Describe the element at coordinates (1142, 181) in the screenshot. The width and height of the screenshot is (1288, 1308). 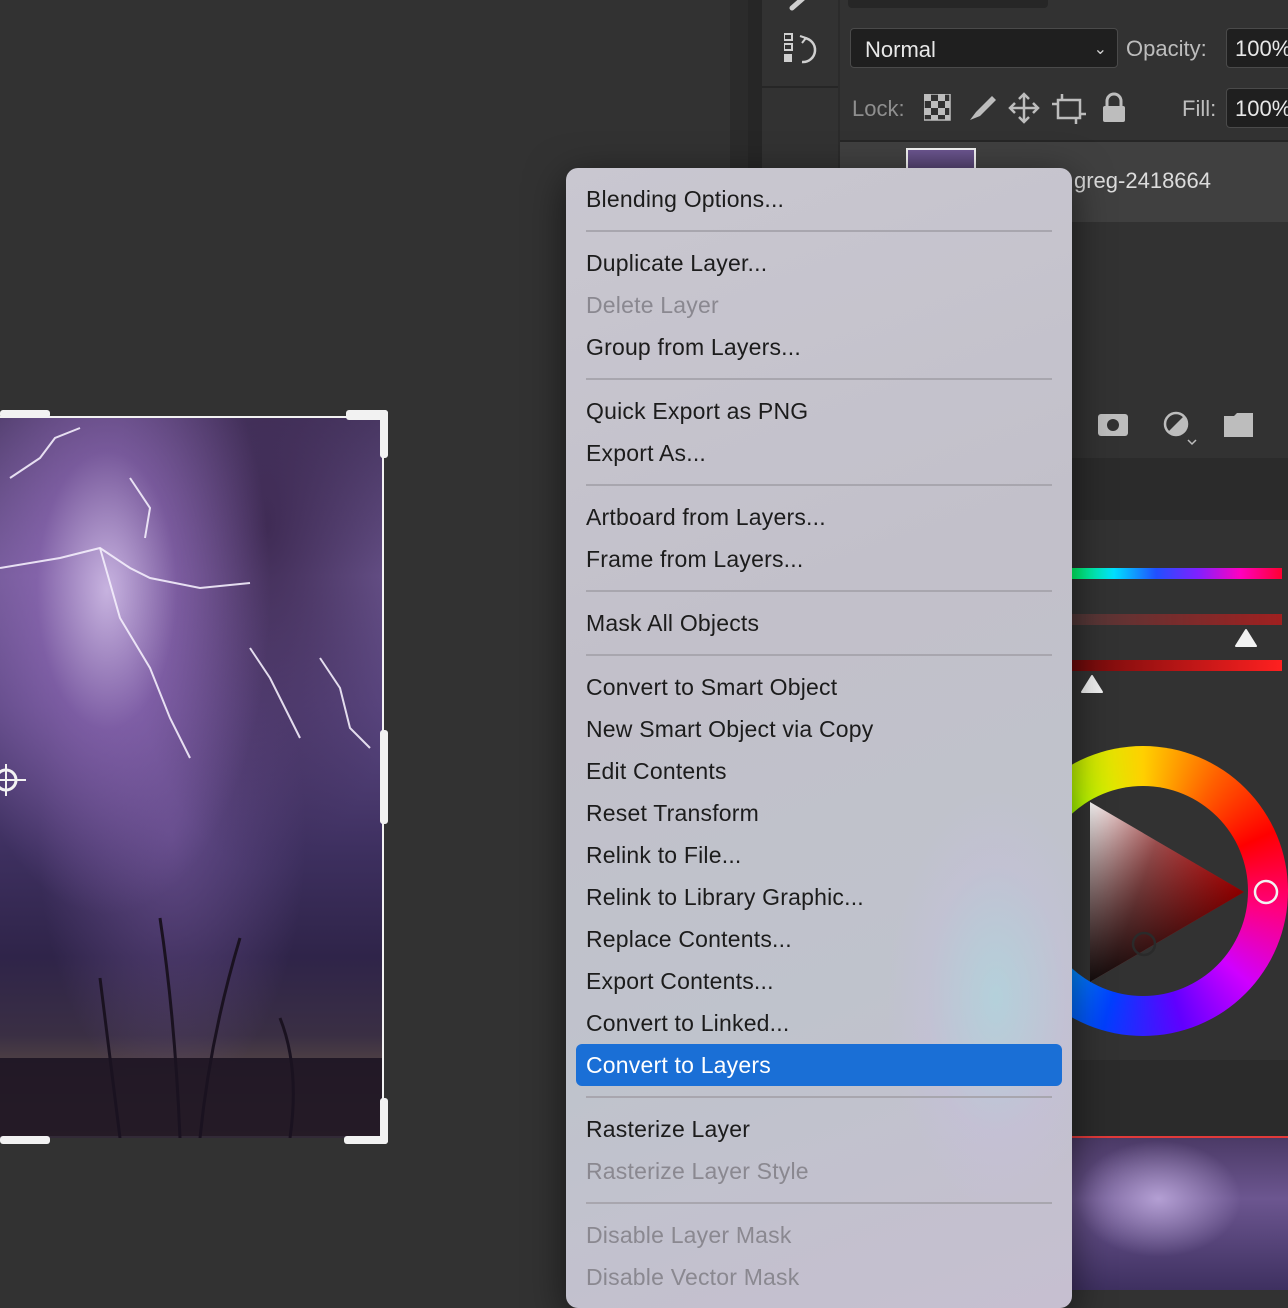
I see `layer-name: greg-2418664` at that location.